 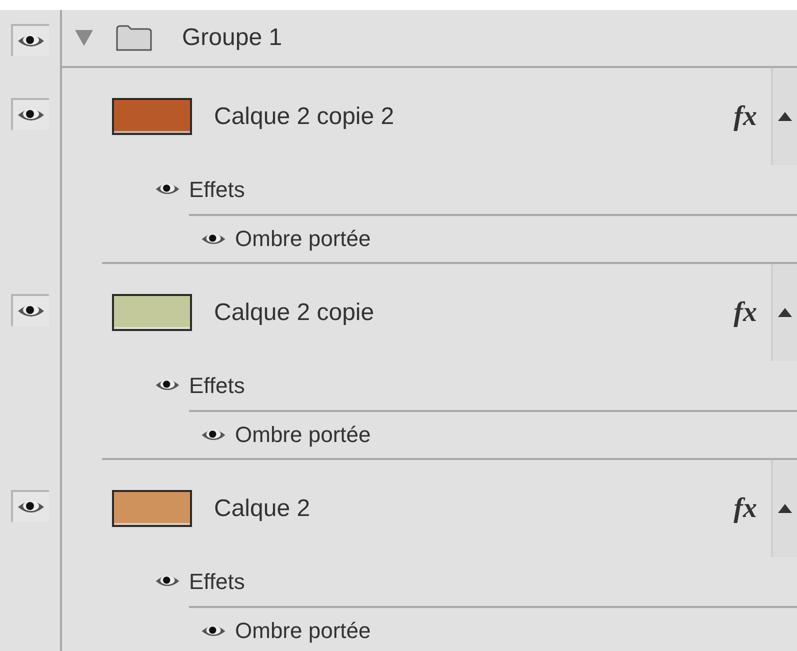 What do you see at coordinates (84, 38) in the screenshot?
I see `disclosure-triangle-icon` at bounding box center [84, 38].